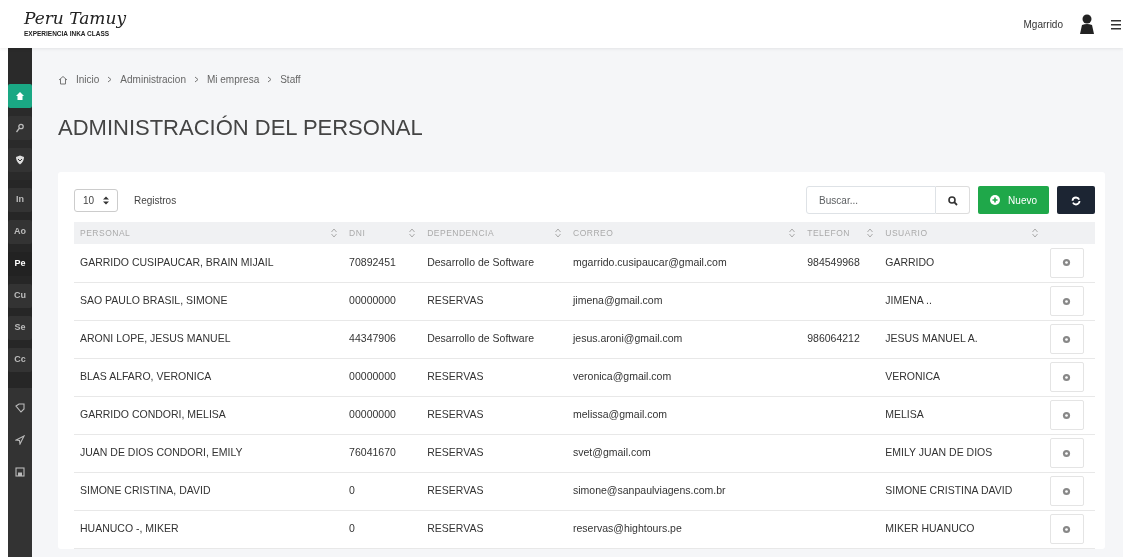  What do you see at coordinates (833, 338) in the screenshot?
I see `table-cell: 986064212` at bounding box center [833, 338].